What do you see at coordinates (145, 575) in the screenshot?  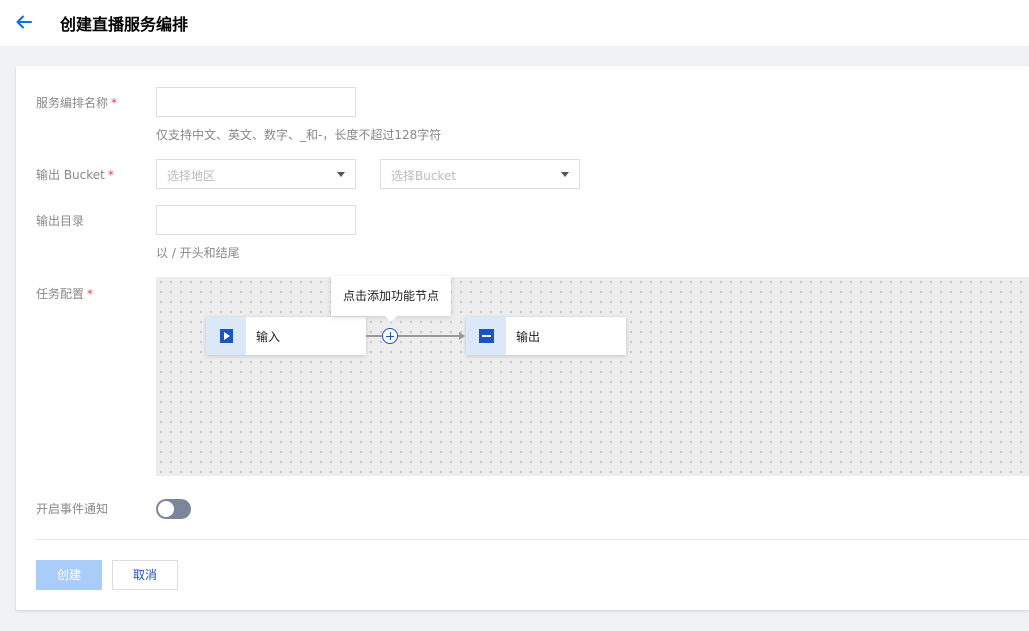 I see `cancel-button: 取消` at bounding box center [145, 575].